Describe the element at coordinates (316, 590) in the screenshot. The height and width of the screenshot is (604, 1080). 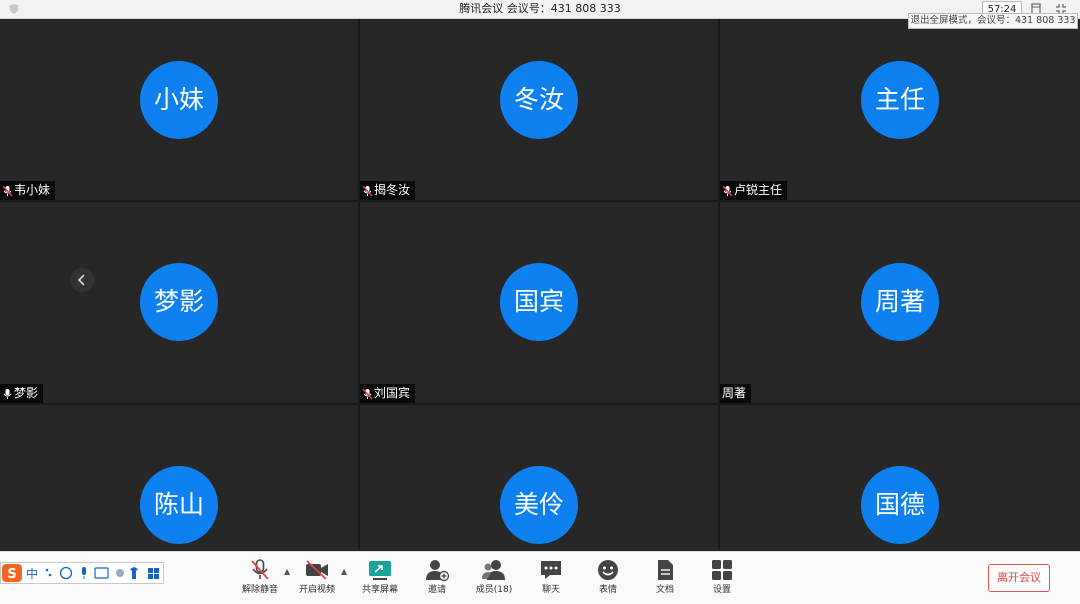
I see `start-video-label: 开启视频` at that location.